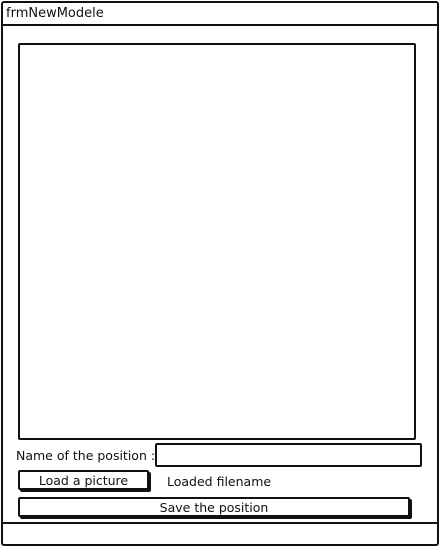 The image size is (440, 547). Describe the element at coordinates (220, 14) in the screenshot. I see `title-bar: frmNewModele` at that location.